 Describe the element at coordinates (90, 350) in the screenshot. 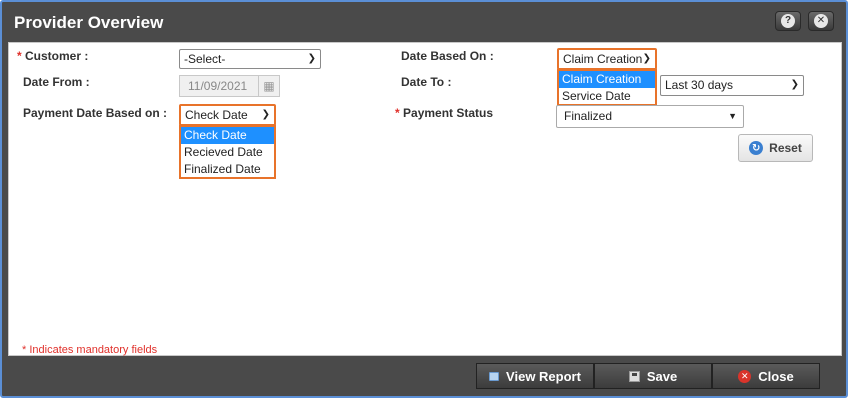

I see `mandatory-fields-note: * Indicates mandatory fields` at that location.